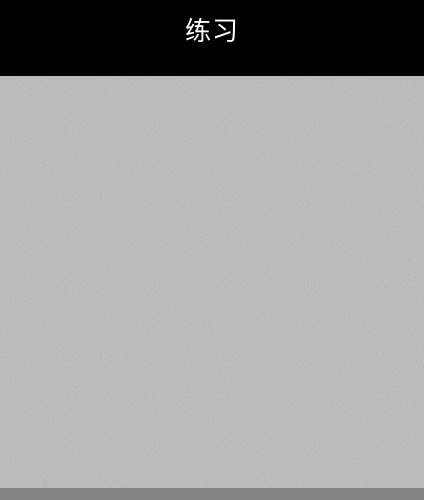 Image resolution: width=424 pixels, height=500 pixels. What do you see at coordinates (211, 32) in the screenshot?
I see `page-title: 练习` at bounding box center [211, 32].